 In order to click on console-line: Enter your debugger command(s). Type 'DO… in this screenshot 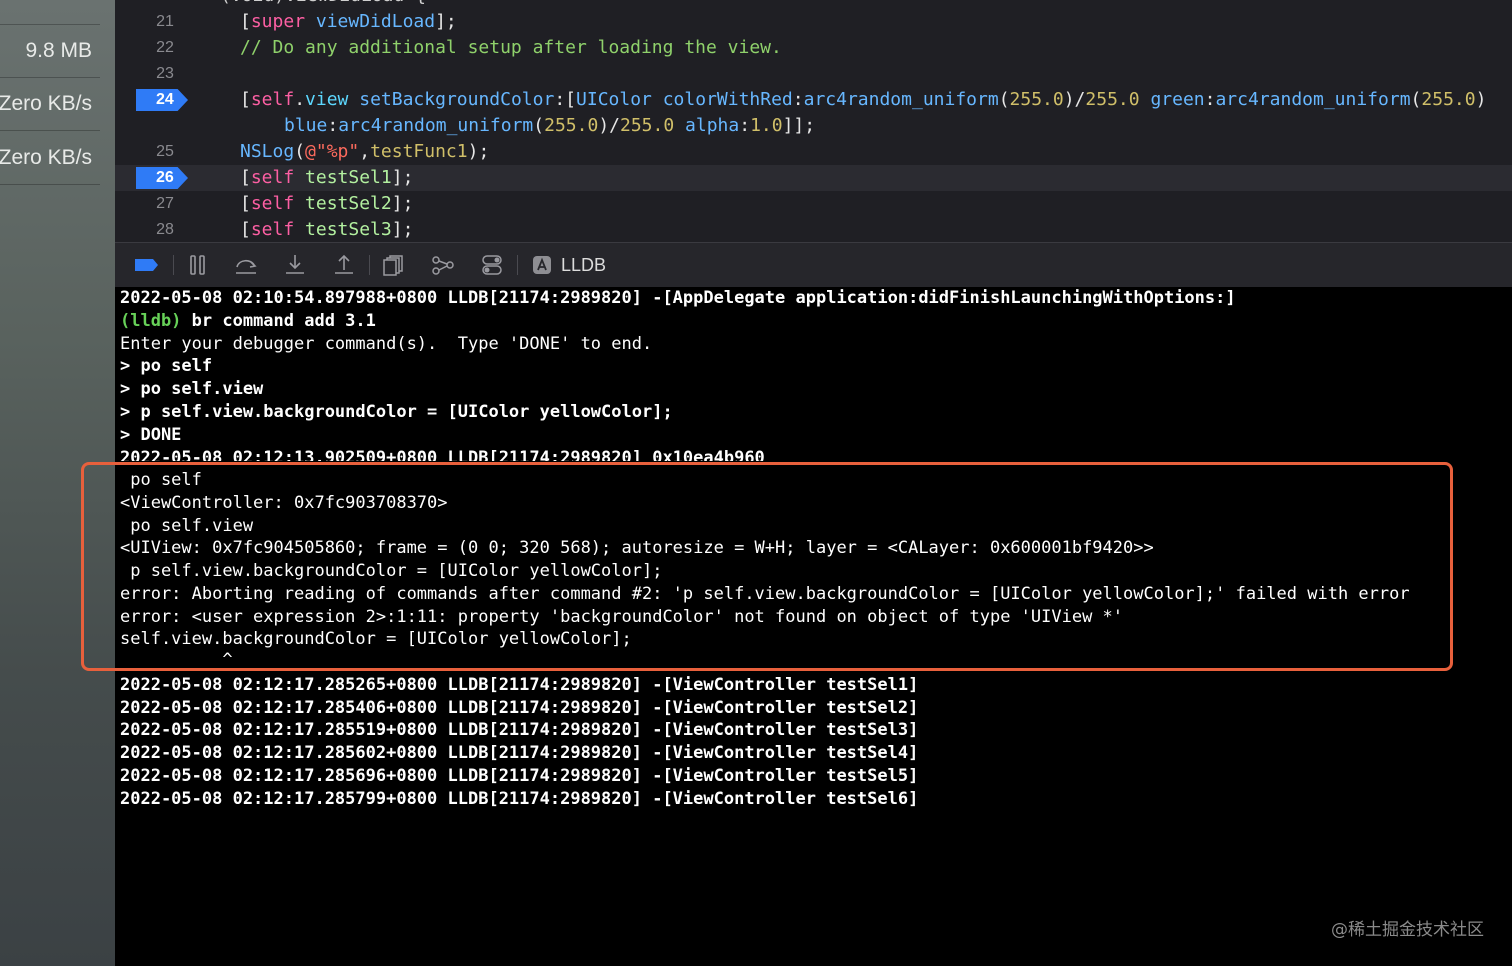, I will do `click(386, 344)`.